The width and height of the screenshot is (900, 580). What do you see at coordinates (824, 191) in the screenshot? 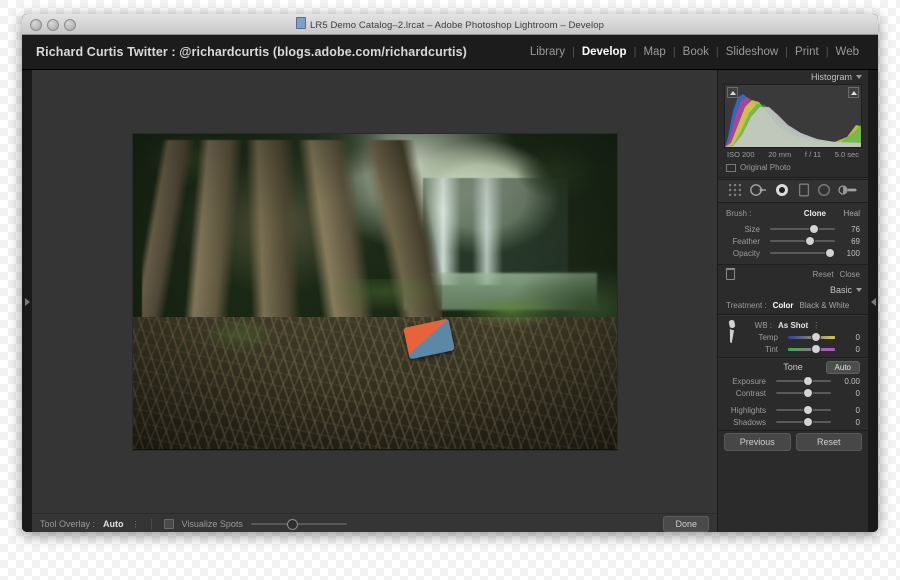
I see `radial-filter-icon` at bounding box center [824, 191].